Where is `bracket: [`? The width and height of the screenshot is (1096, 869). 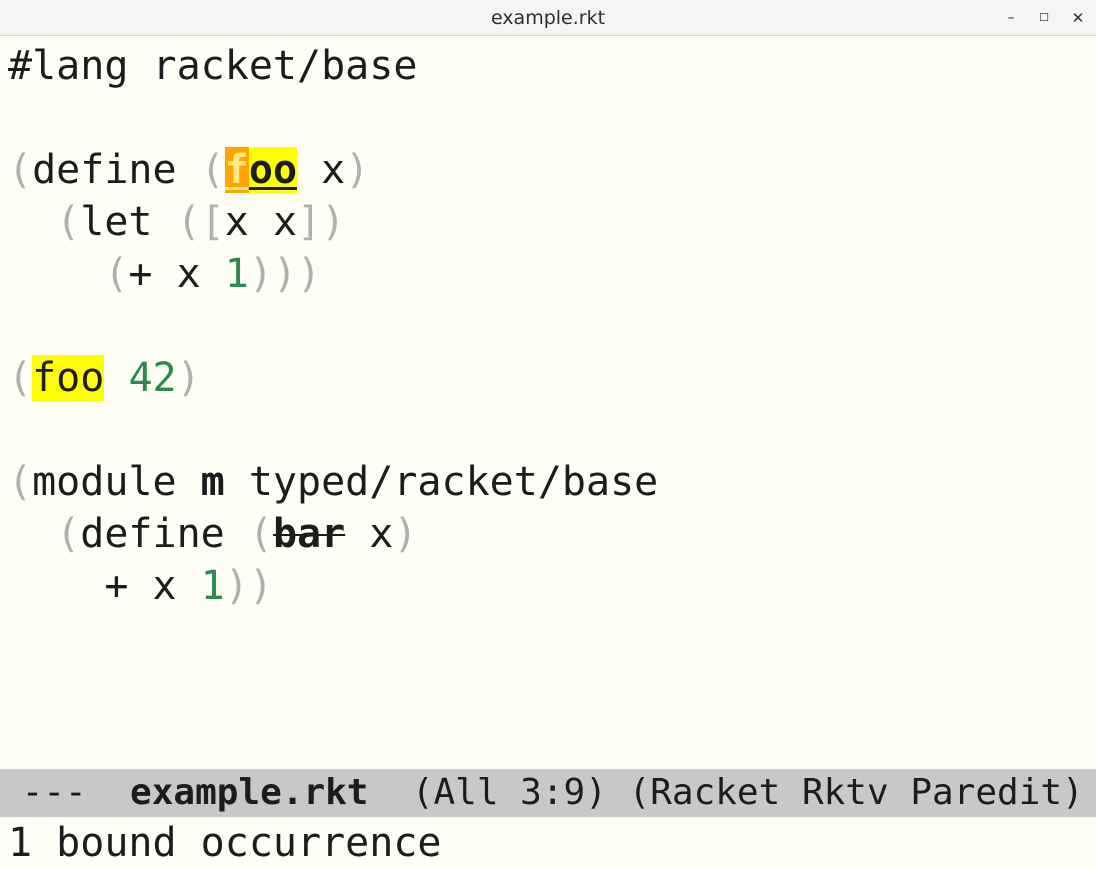 bracket: [ is located at coordinates (212, 222).